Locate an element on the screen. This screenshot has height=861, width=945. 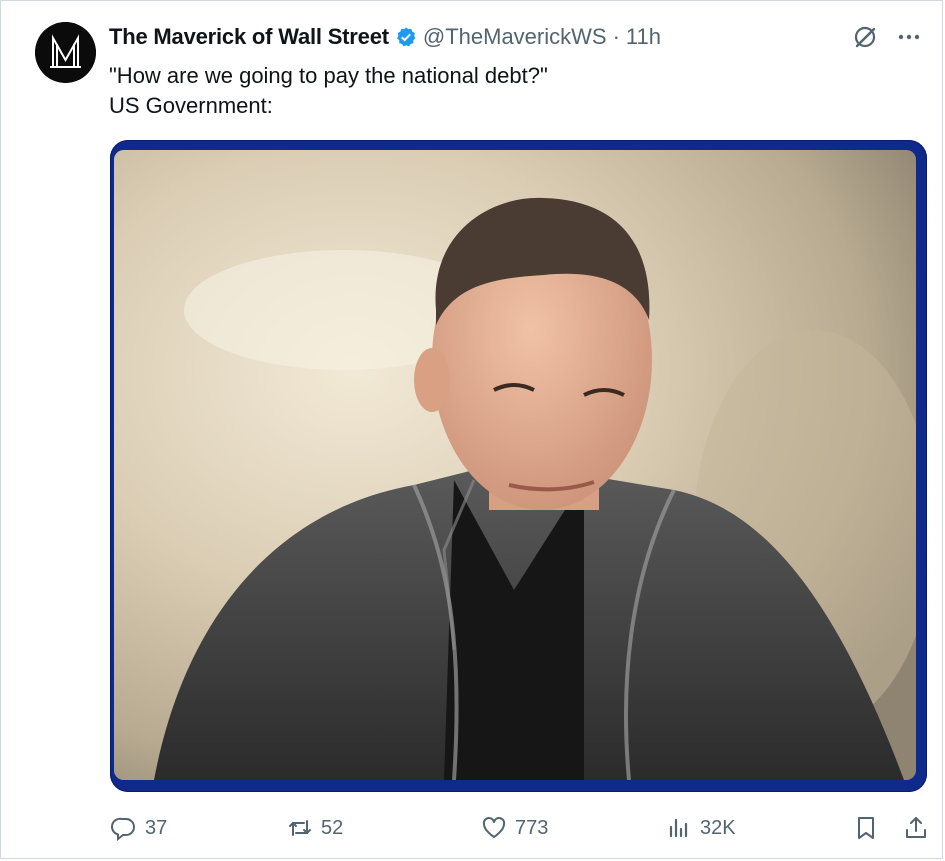
bookmark-icon is located at coordinates (866, 828).